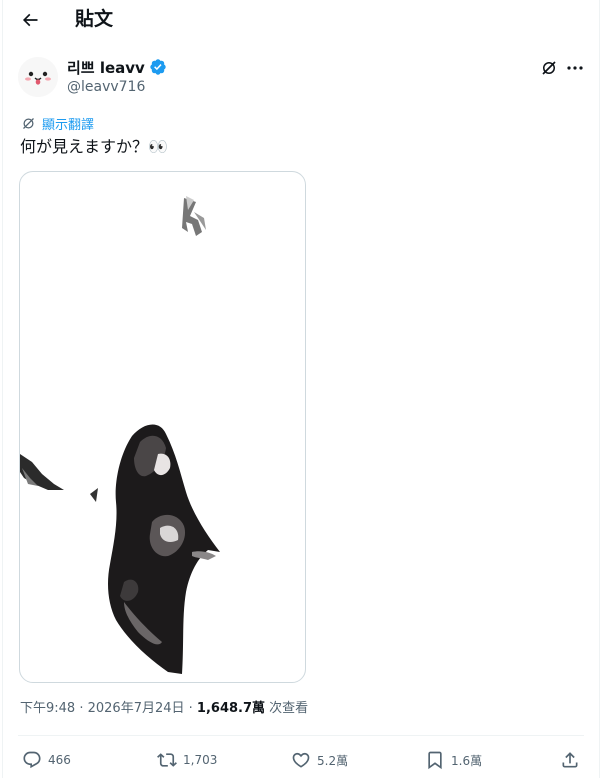 The height and width of the screenshot is (778, 602). I want to click on like-count: 5.2萬, so click(333, 760).